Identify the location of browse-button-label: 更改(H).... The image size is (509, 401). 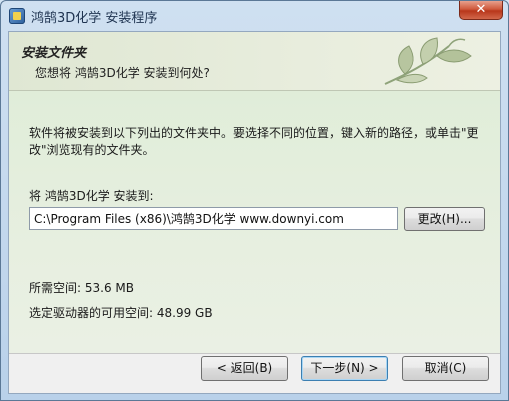
(444, 219).